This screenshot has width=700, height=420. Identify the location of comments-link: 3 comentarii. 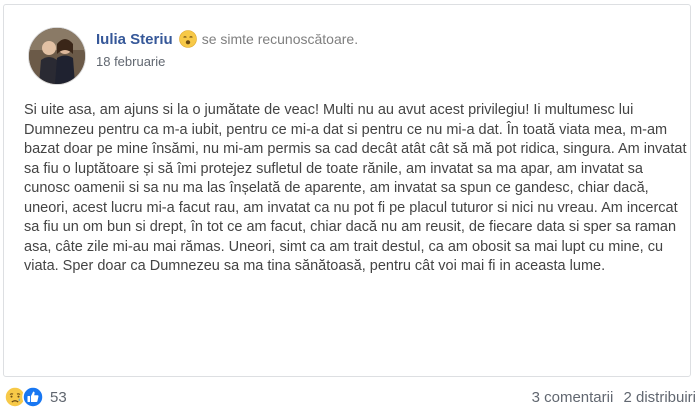
(573, 397).